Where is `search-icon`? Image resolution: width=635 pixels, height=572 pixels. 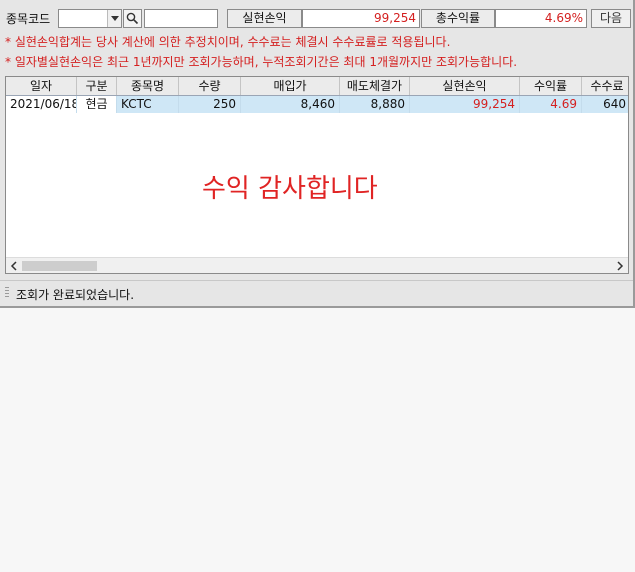 search-icon is located at coordinates (132, 18).